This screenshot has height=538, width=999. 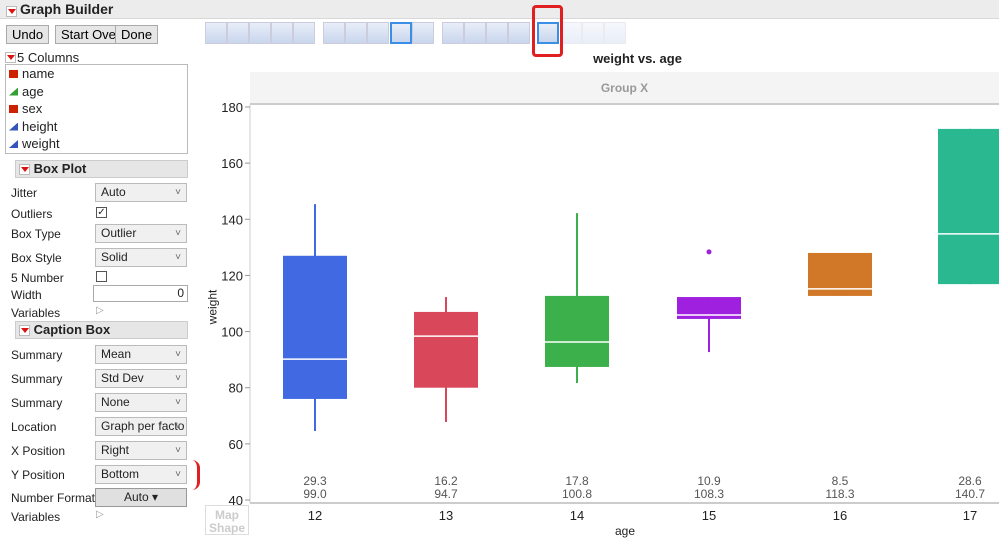 What do you see at coordinates (970, 481) in the screenshot?
I see `caption-std-dev: 28.6` at bounding box center [970, 481].